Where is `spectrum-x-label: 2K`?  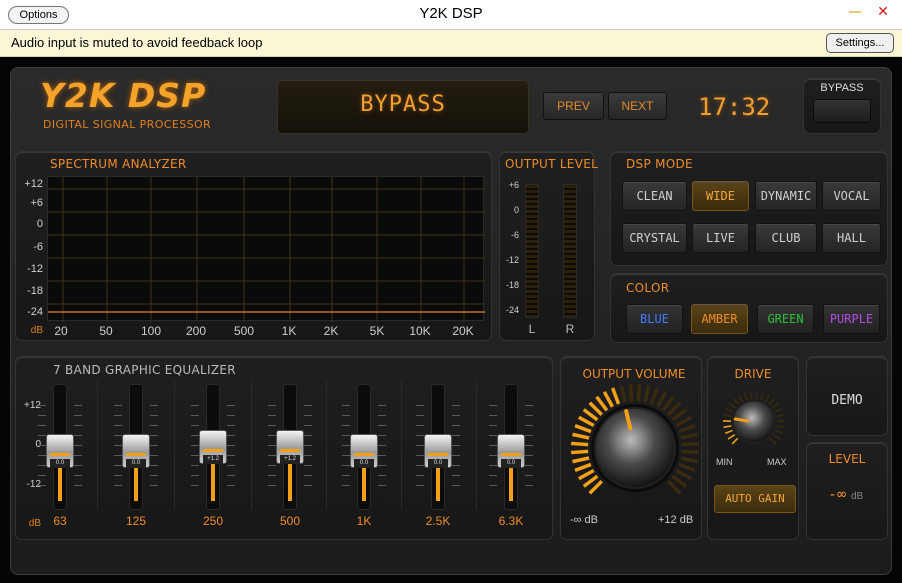 spectrum-x-label: 2K is located at coordinates (331, 331).